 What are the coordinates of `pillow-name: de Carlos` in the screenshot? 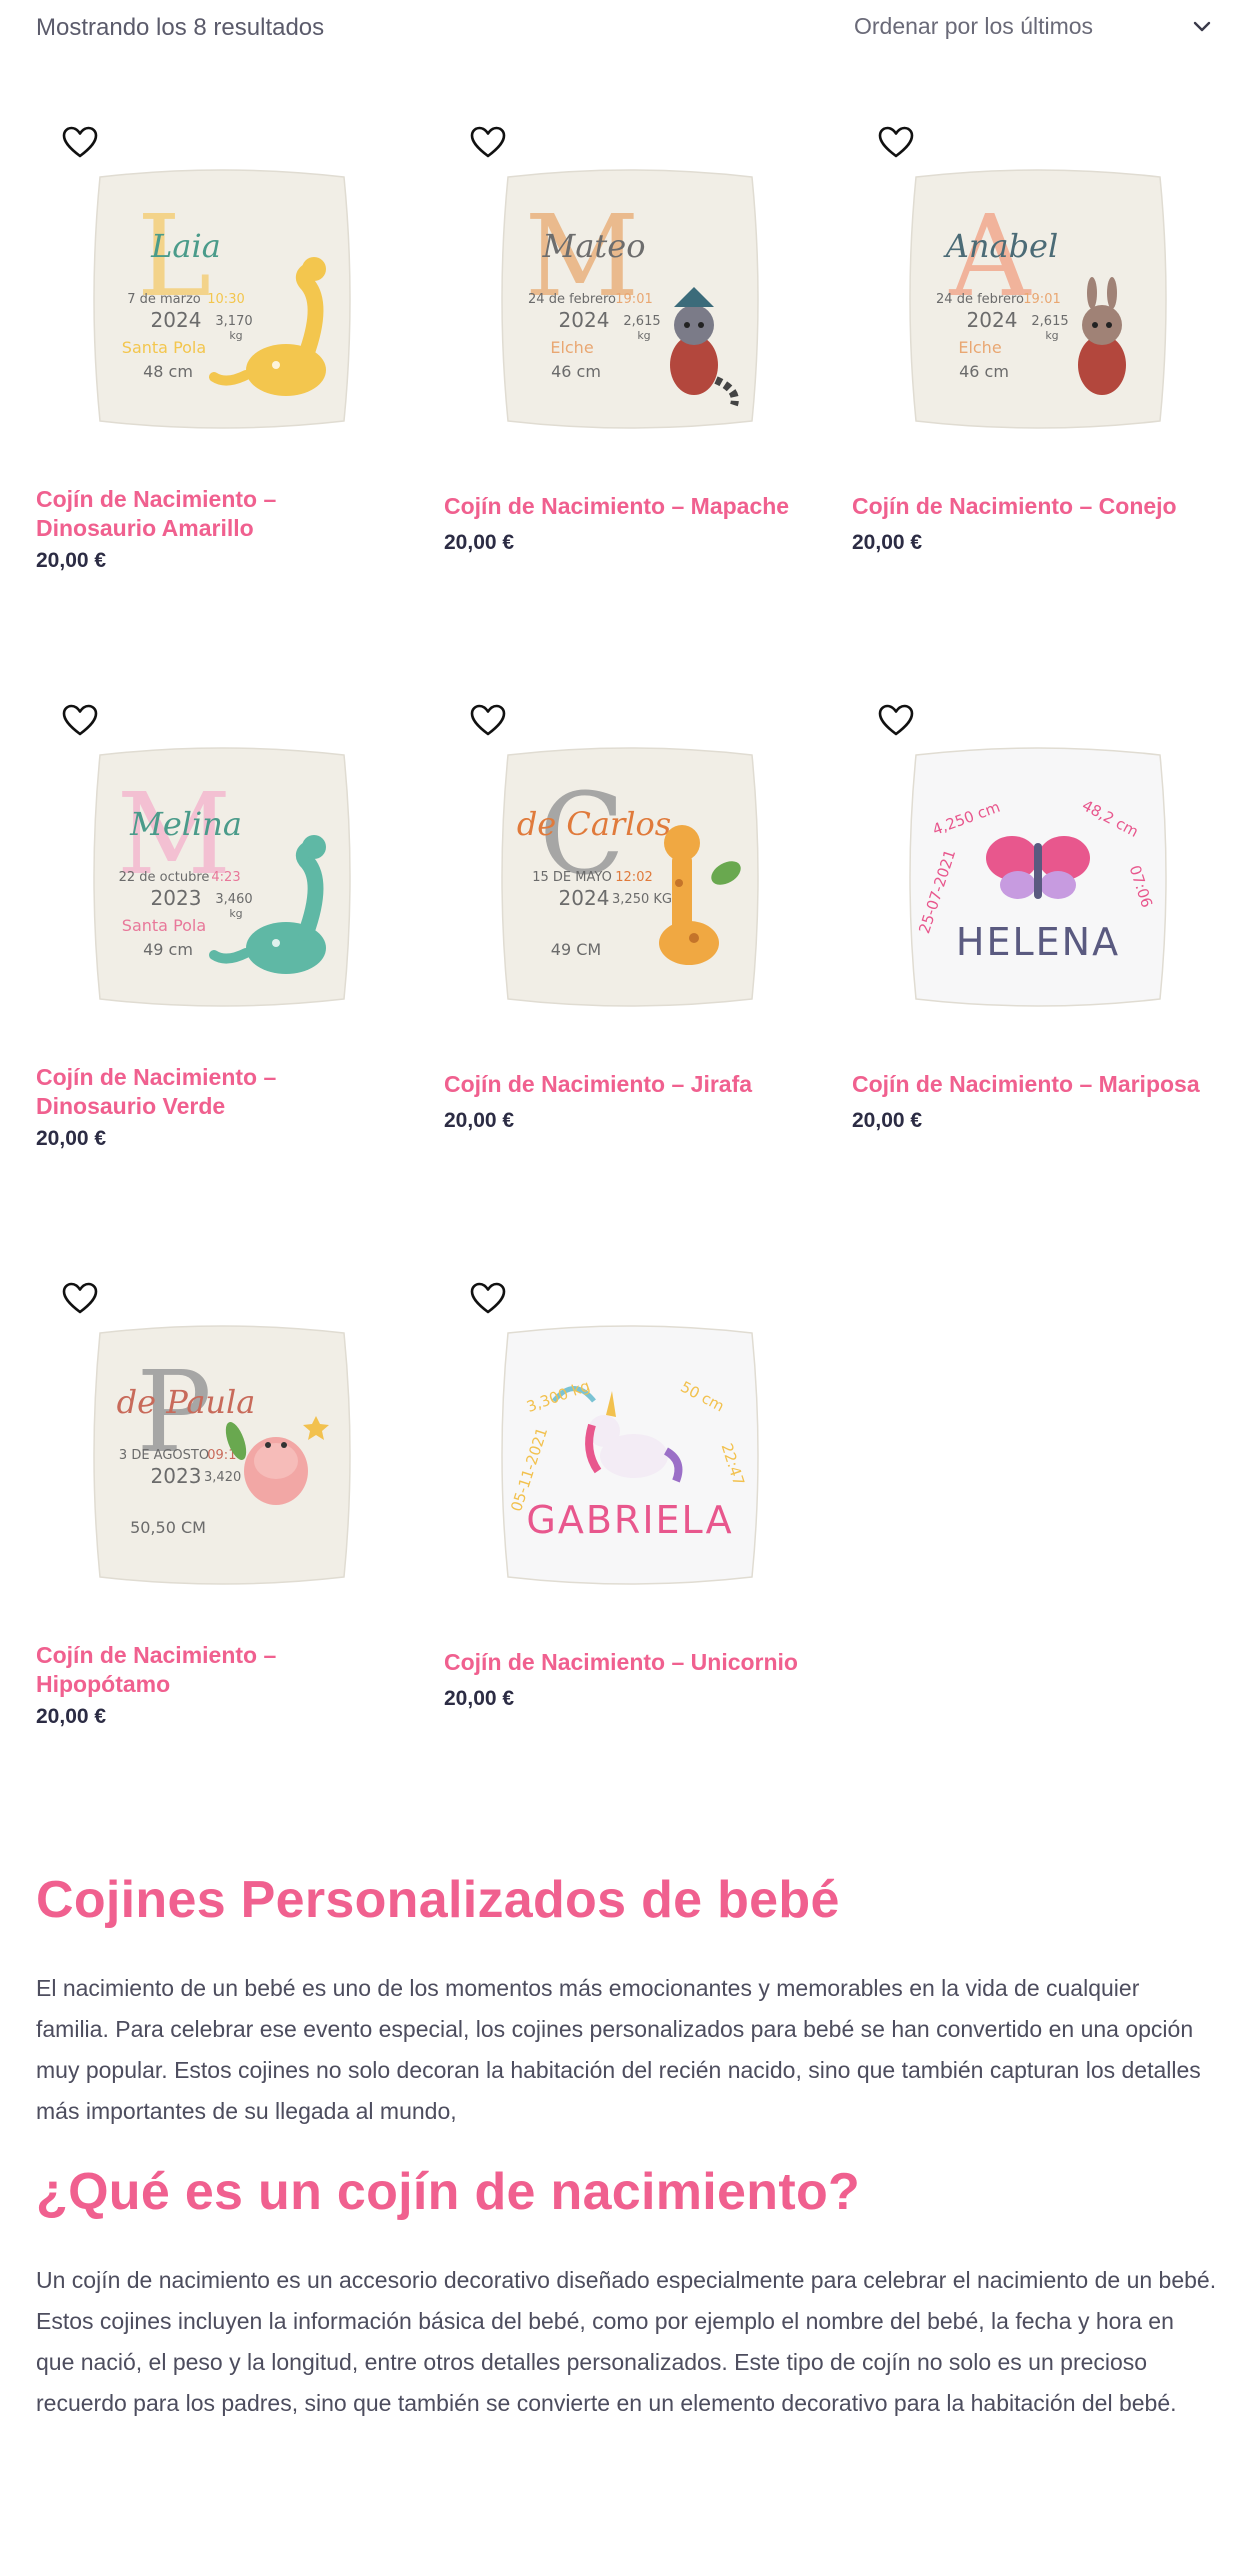 It's located at (594, 824).